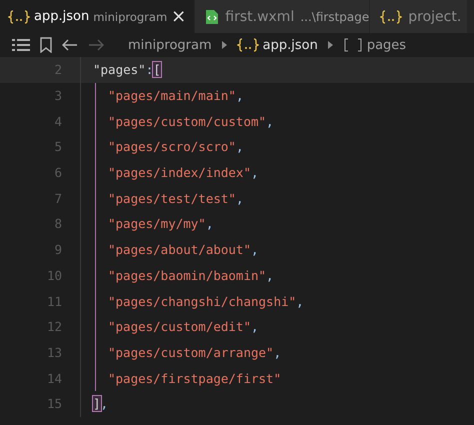 The height and width of the screenshot is (425, 474). What do you see at coordinates (54, 275) in the screenshot?
I see `line-number: 10` at bounding box center [54, 275].